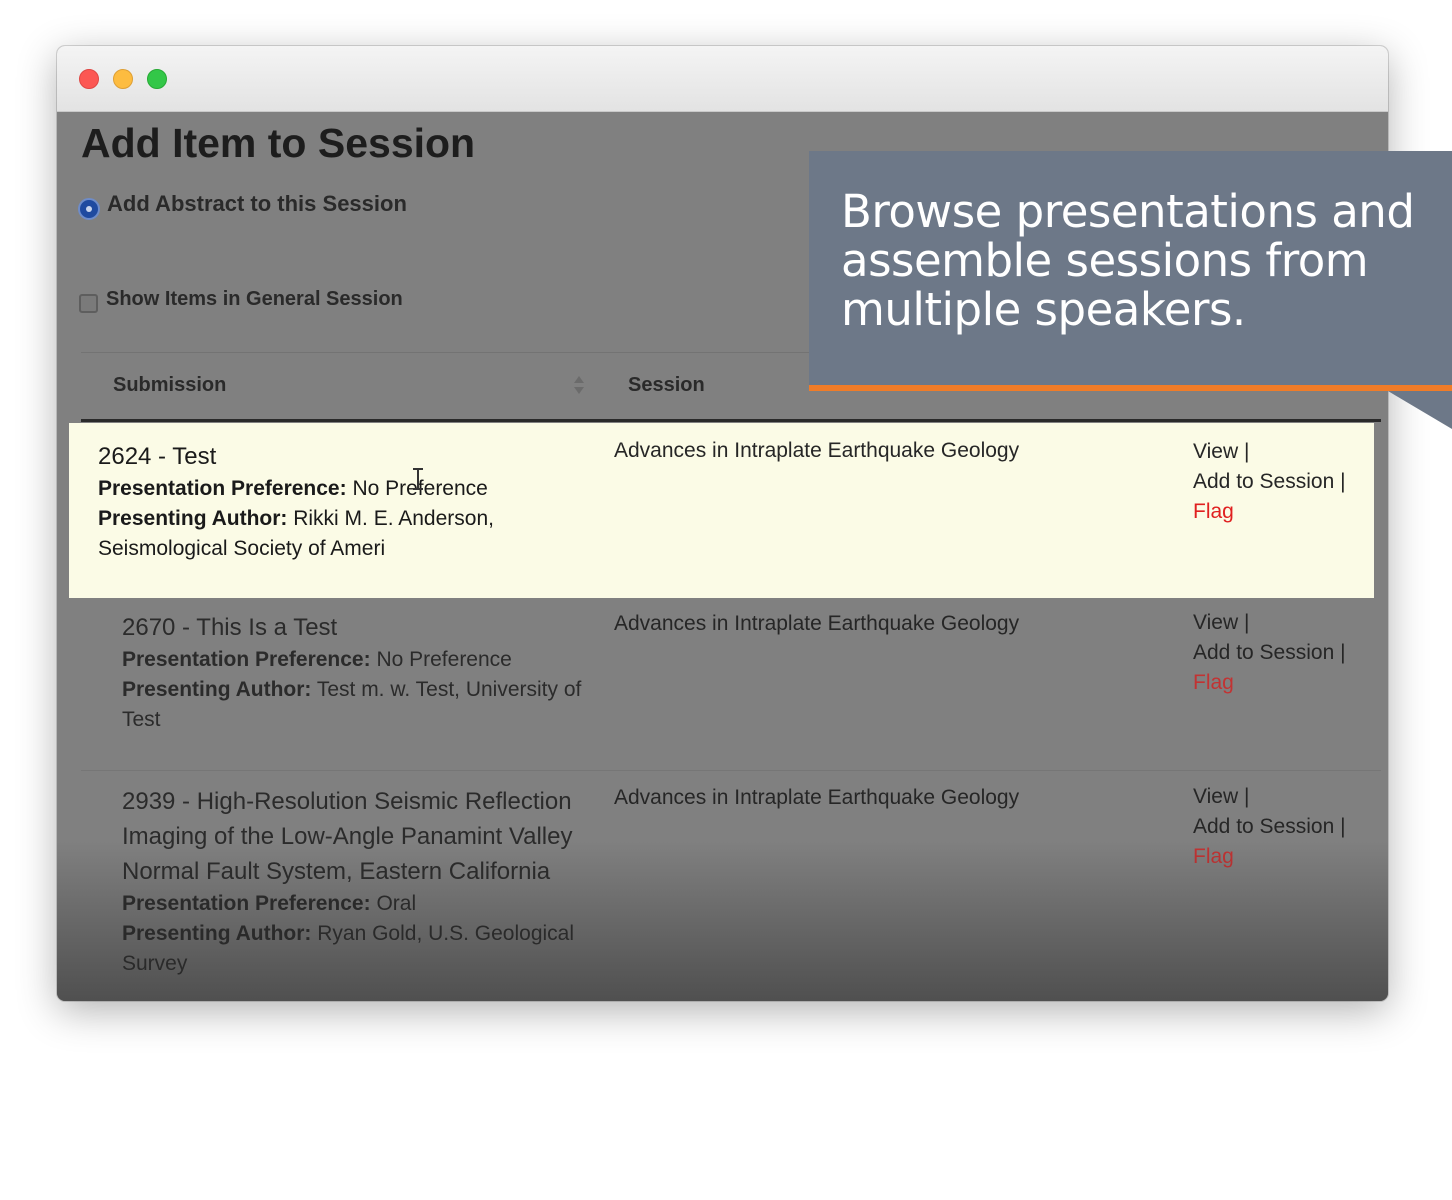  What do you see at coordinates (89, 209) in the screenshot?
I see `radio-selected-icon` at bounding box center [89, 209].